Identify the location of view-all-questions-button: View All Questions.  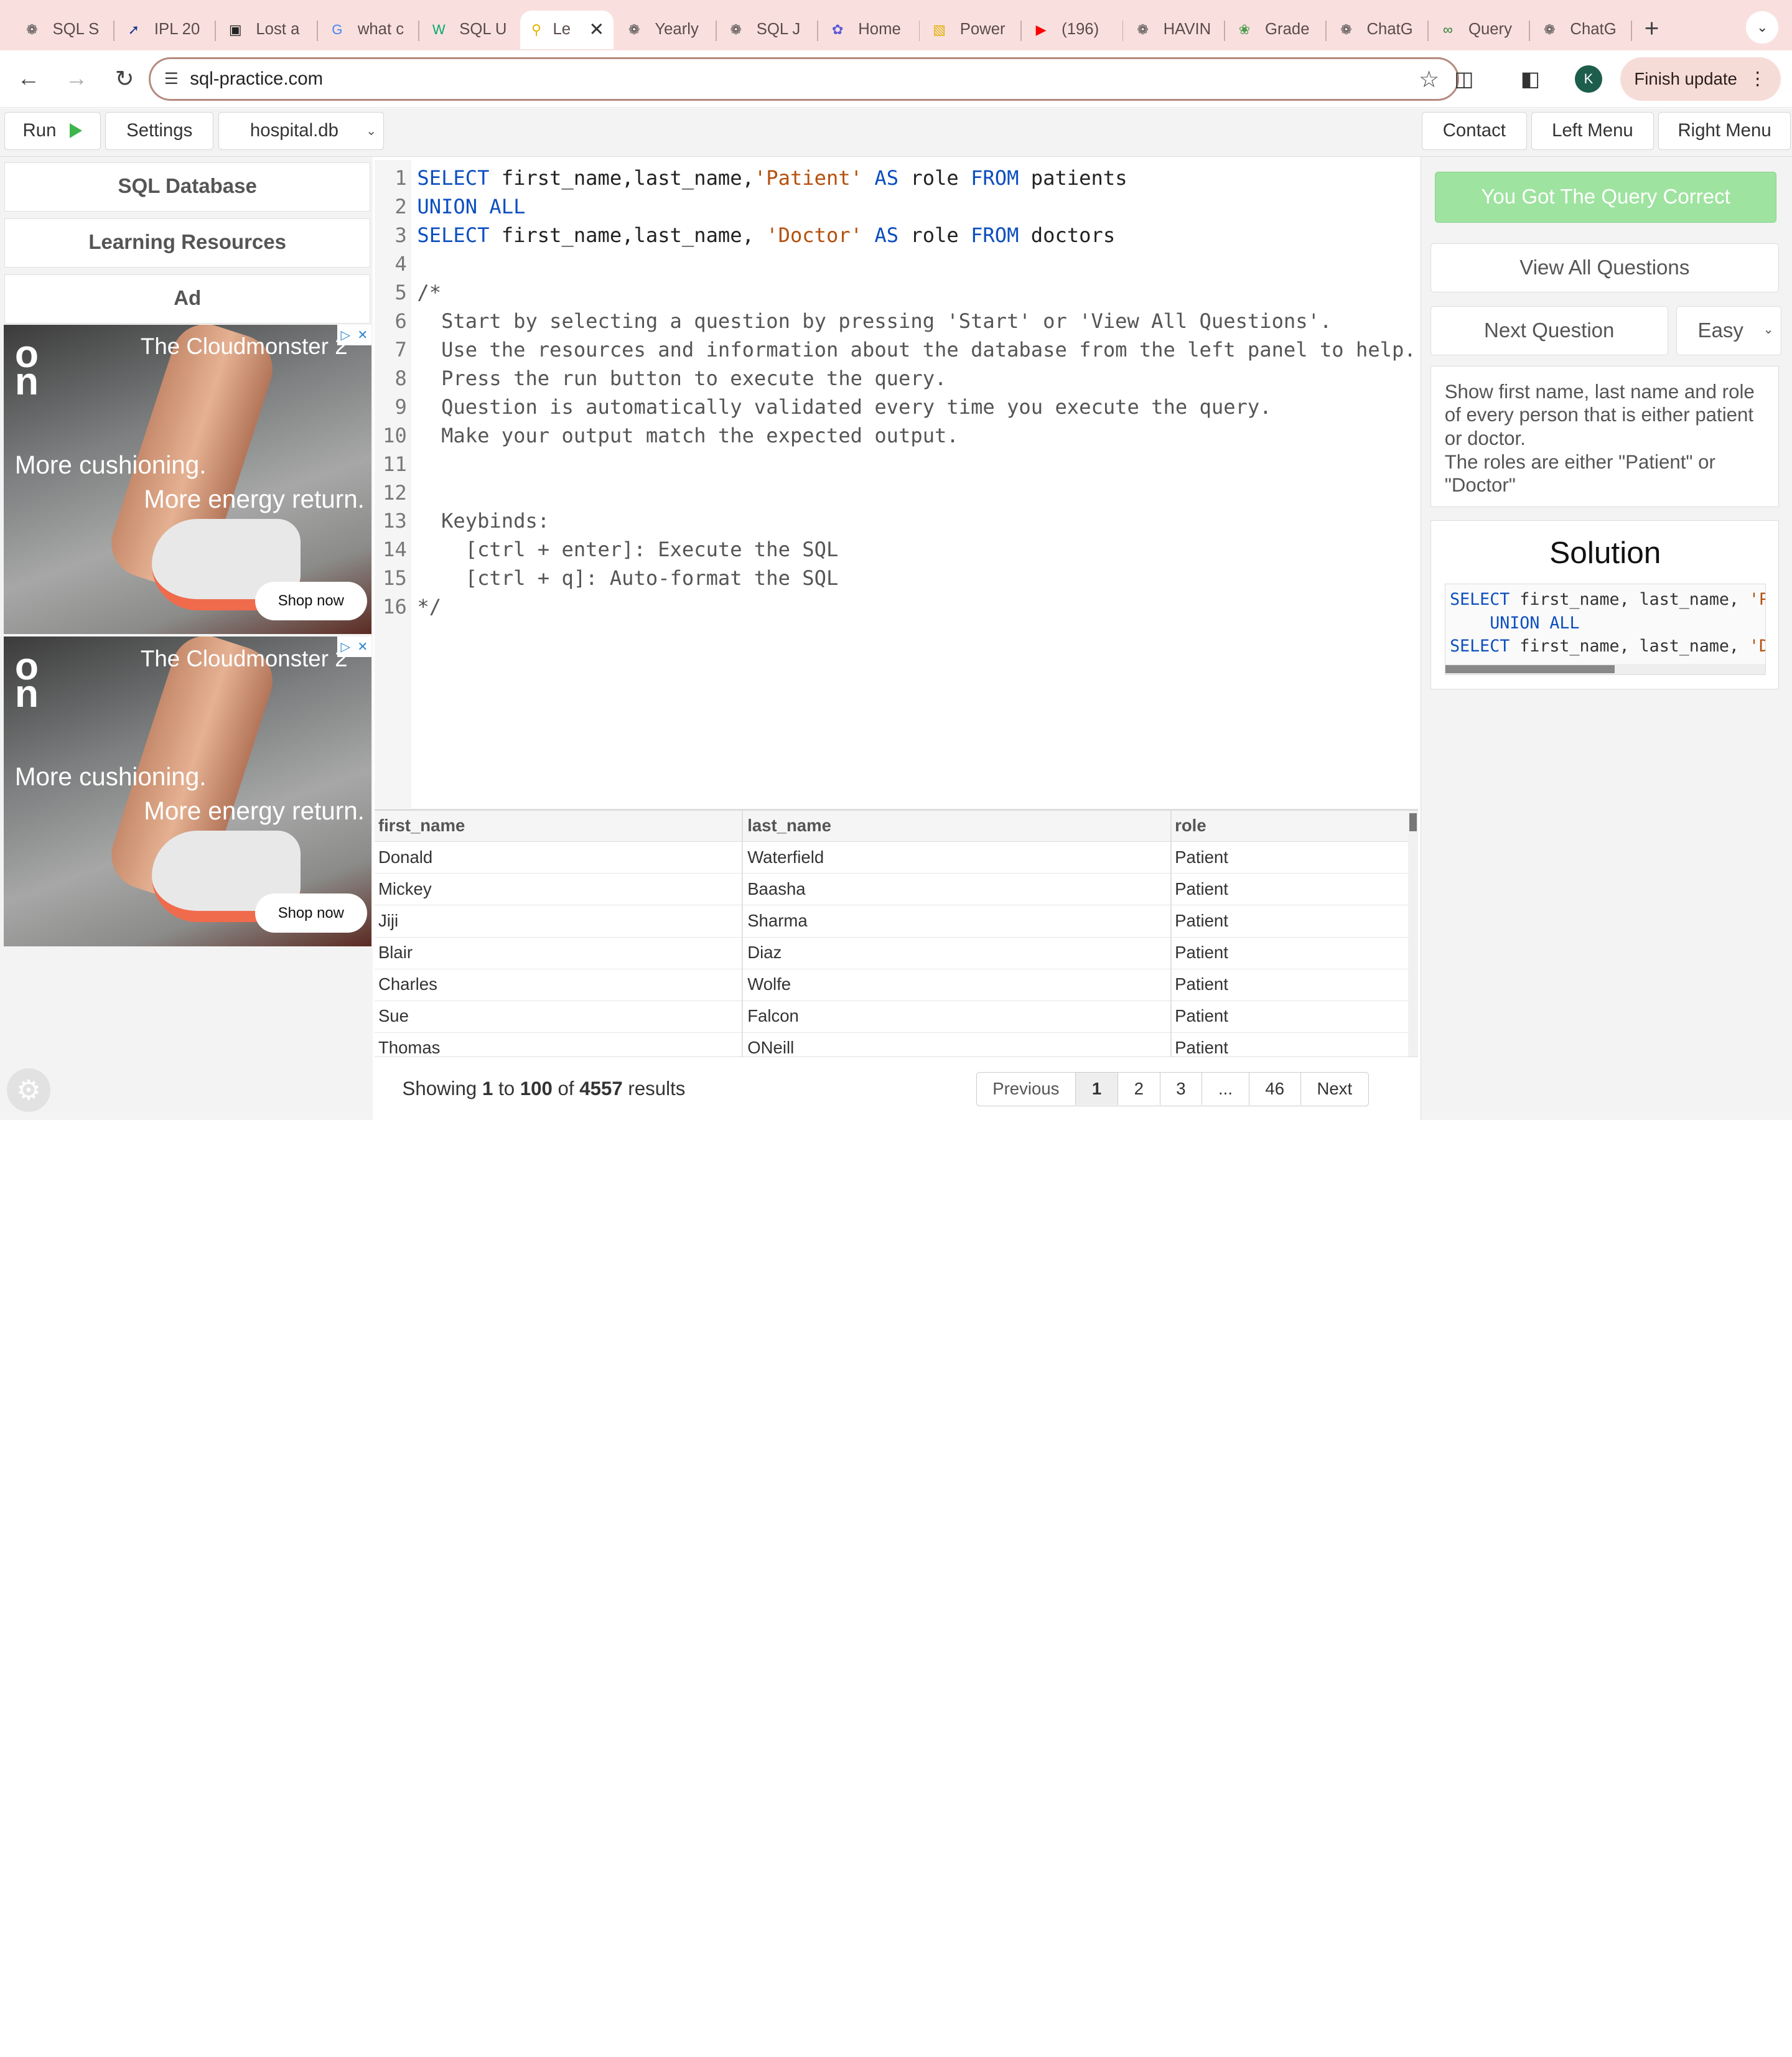
(1604, 268).